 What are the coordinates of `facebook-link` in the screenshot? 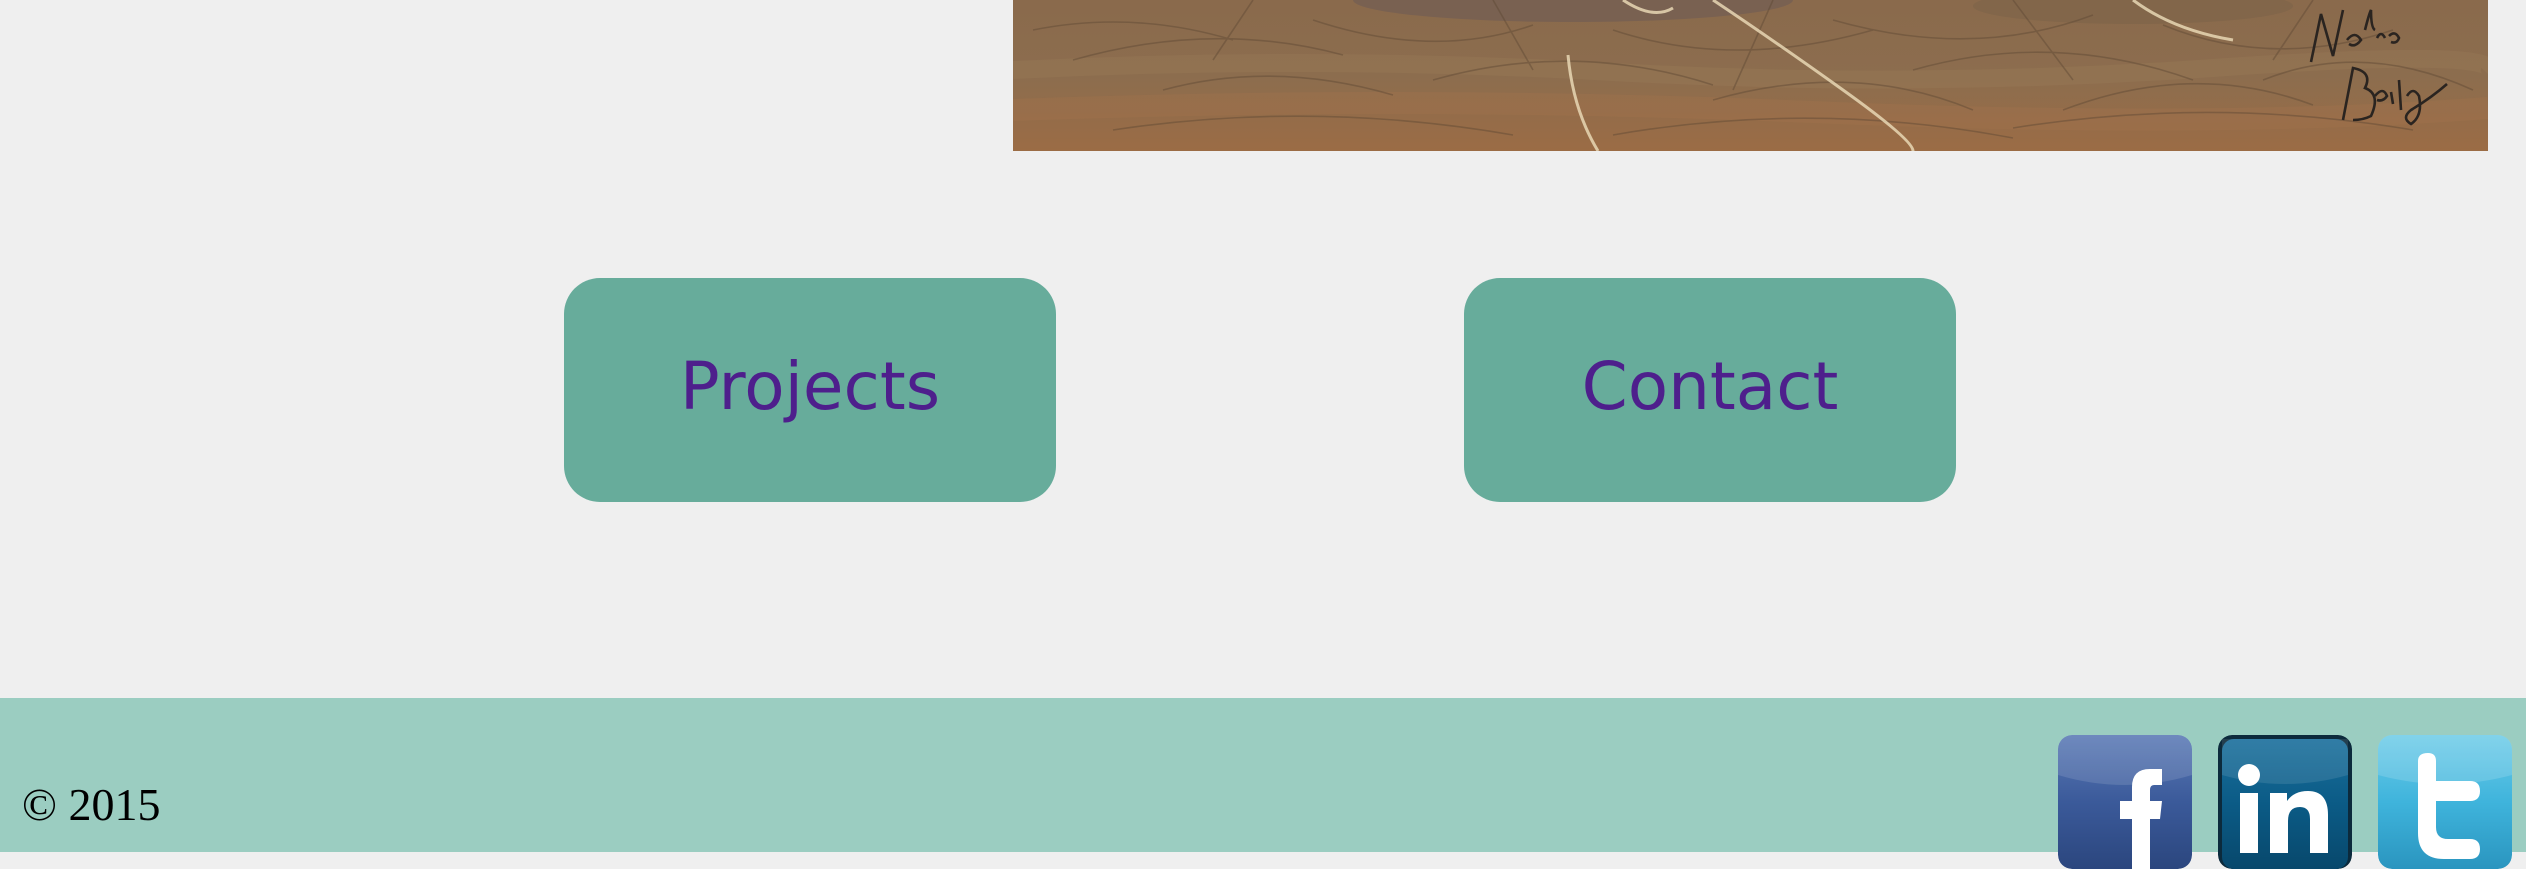 It's located at (2125, 802).